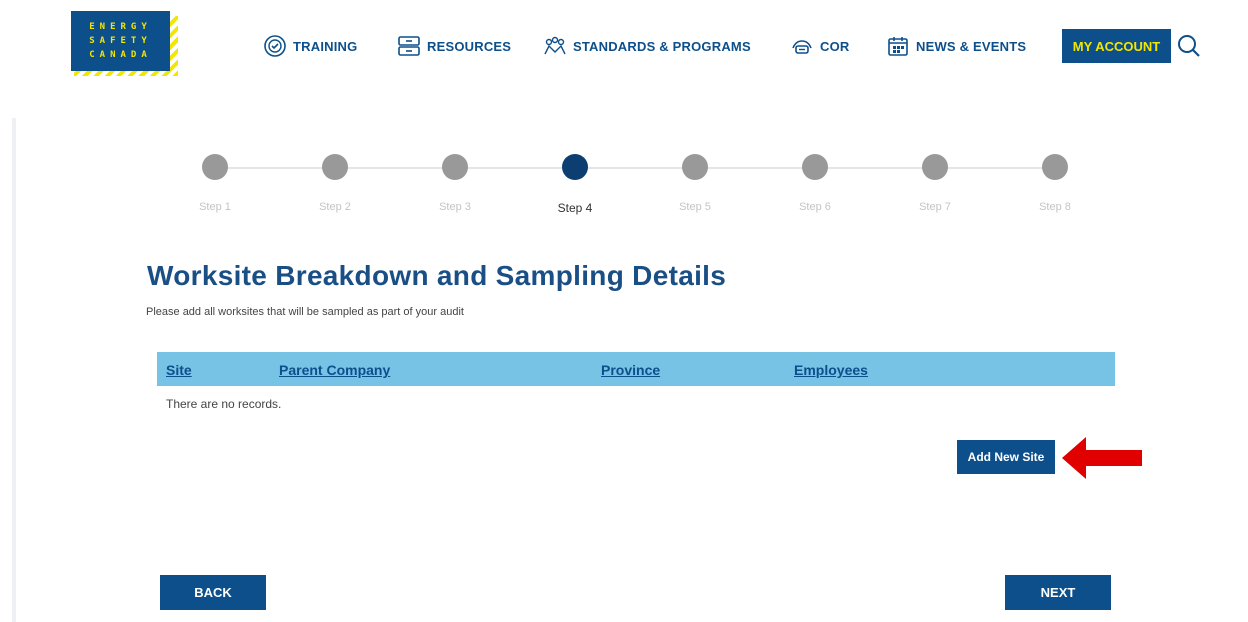 Image resolution: width=1248 pixels, height=622 pixels. Describe the element at coordinates (275, 46) in the screenshot. I see `training-icon` at that location.